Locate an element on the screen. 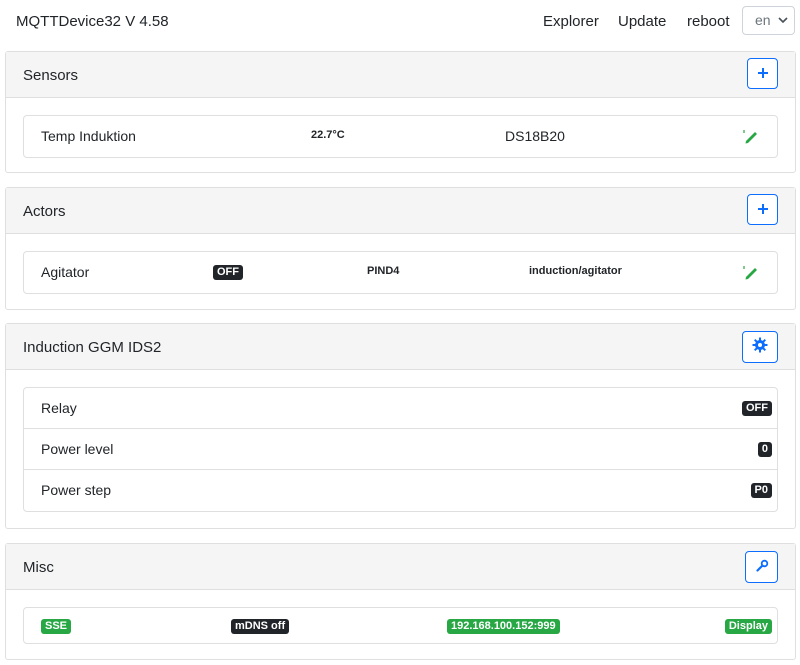  actors-list: Agitator OFF PIND4 induction/agitator is located at coordinates (400, 272).